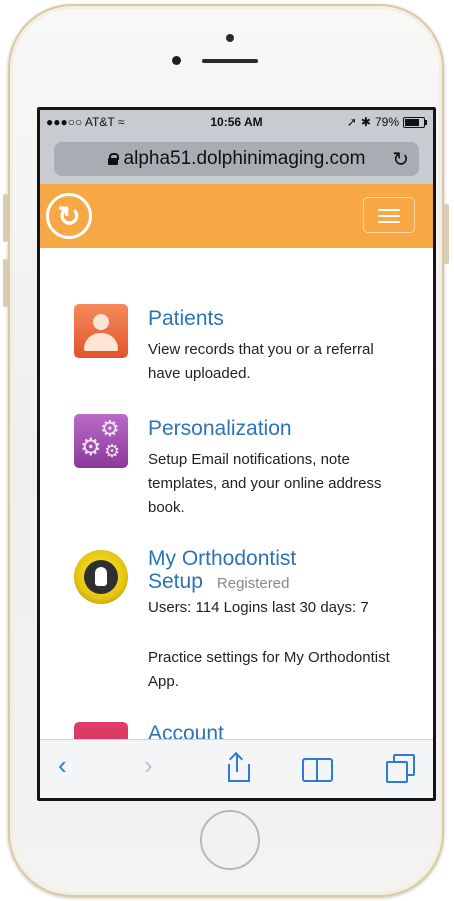  Describe the element at coordinates (176, 60) in the screenshot. I see `proximity-sensor` at that location.